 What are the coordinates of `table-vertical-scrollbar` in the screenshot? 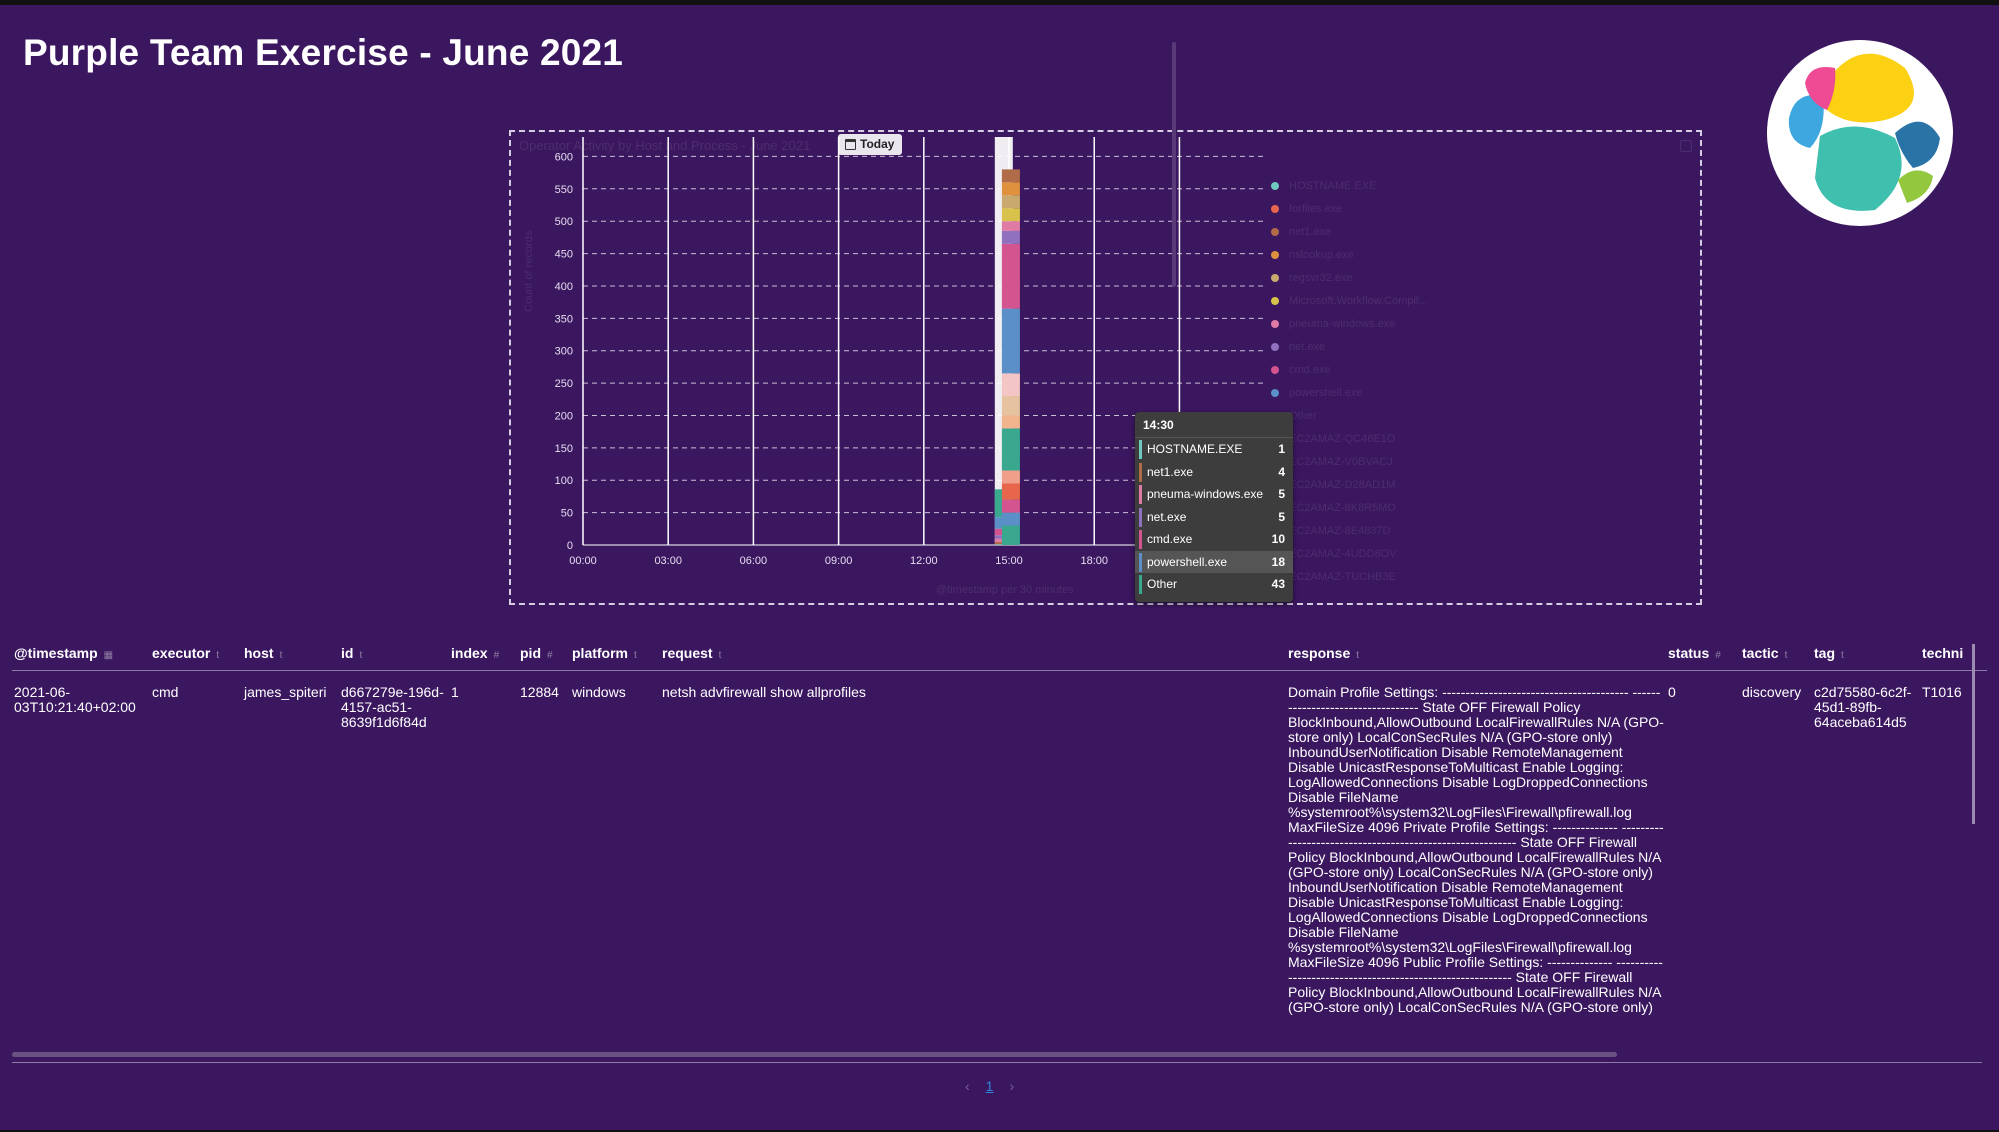 It's located at (1973, 734).